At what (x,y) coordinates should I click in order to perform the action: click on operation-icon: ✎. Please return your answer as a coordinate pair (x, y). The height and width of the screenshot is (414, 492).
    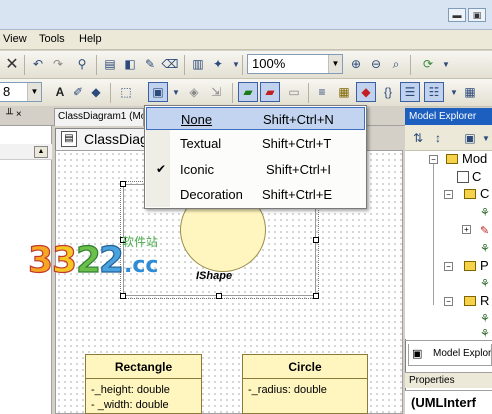
    Looking at the image, I should click on (485, 231).